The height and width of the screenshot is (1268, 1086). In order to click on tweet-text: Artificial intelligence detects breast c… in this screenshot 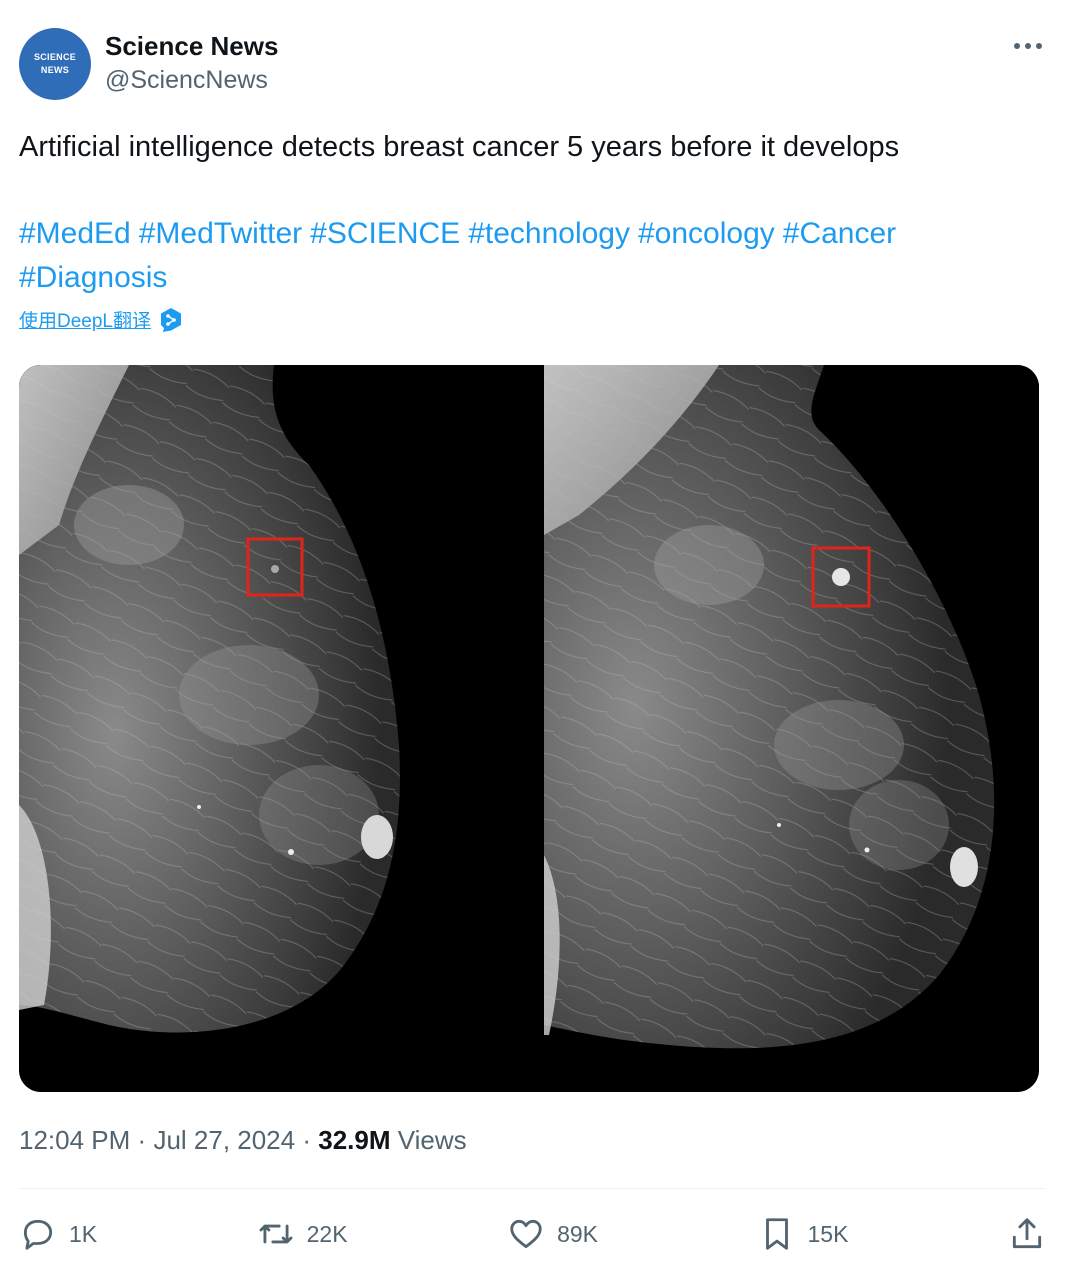, I will do `click(459, 147)`.